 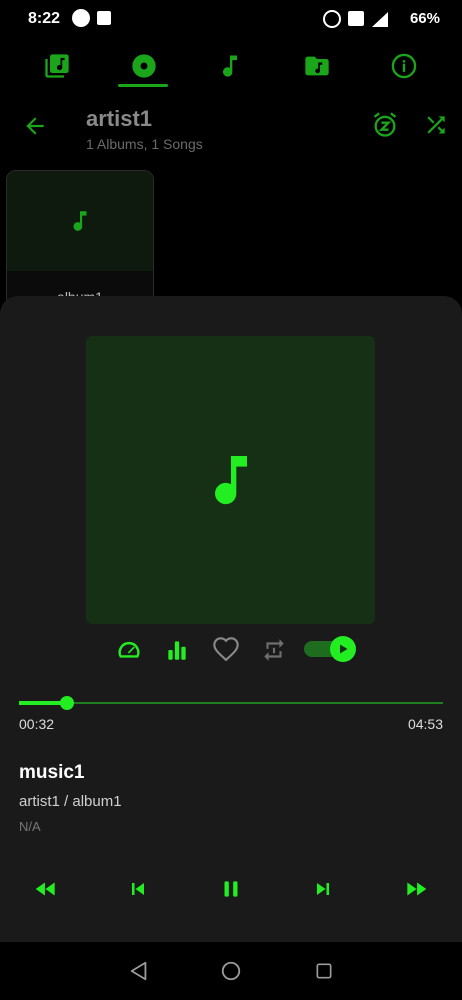 I want to click on tab-albums, so click(x=144, y=66).